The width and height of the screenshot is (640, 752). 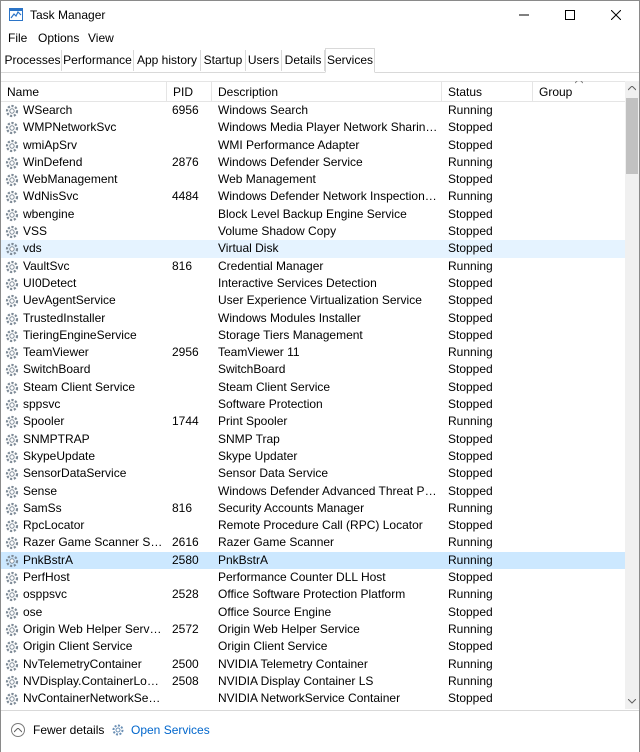 What do you see at coordinates (160, 730) in the screenshot?
I see `open-services-link: Open Services` at bounding box center [160, 730].